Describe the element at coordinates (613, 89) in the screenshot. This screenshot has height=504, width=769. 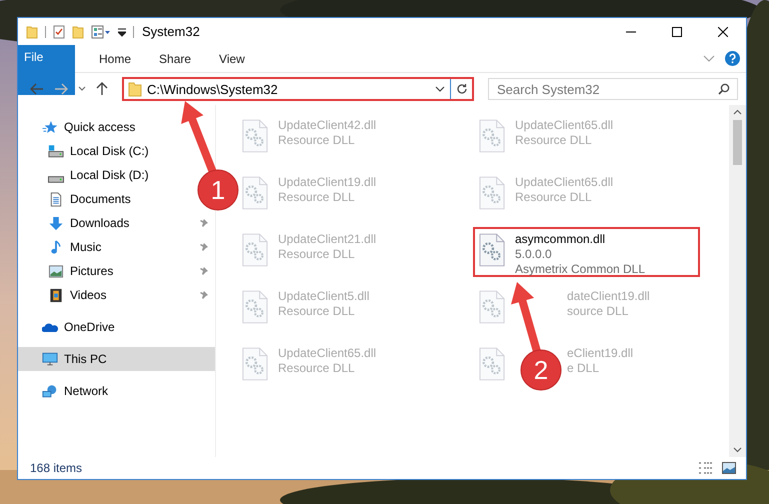
I see `search-field: Search System32` at that location.